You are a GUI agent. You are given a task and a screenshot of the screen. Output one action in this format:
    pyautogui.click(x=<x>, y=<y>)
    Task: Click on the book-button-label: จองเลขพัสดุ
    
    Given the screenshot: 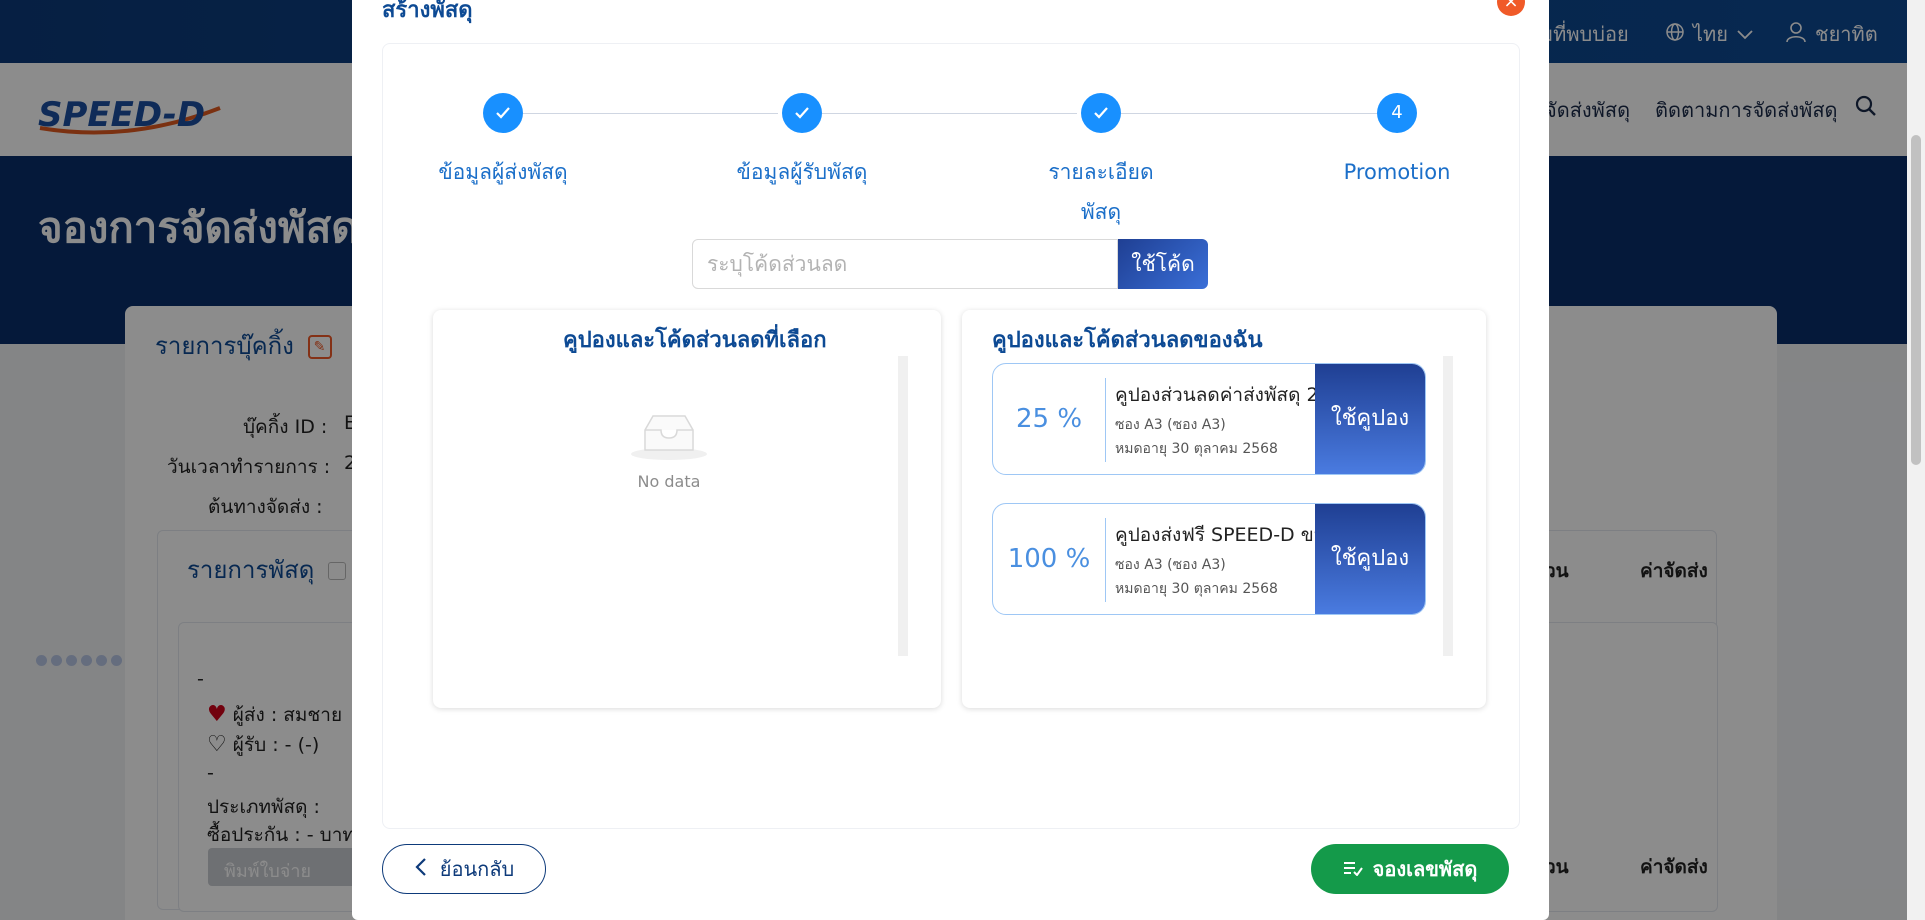 What is the action you would take?
    pyautogui.click(x=1425, y=869)
    